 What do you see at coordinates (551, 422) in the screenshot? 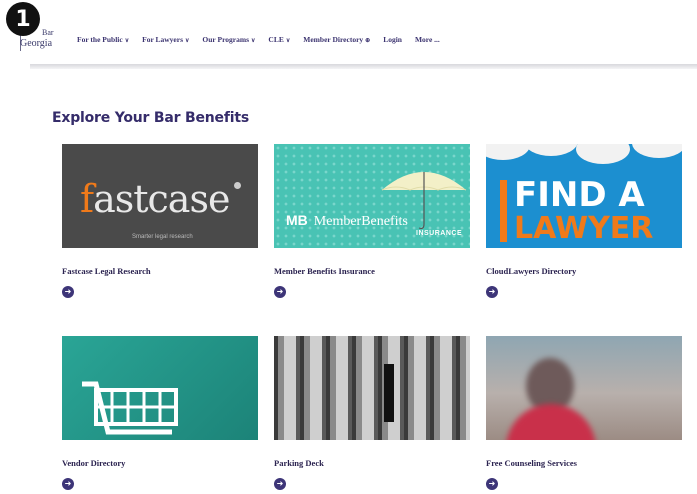
I see `person-shoulders` at bounding box center [551, 422].